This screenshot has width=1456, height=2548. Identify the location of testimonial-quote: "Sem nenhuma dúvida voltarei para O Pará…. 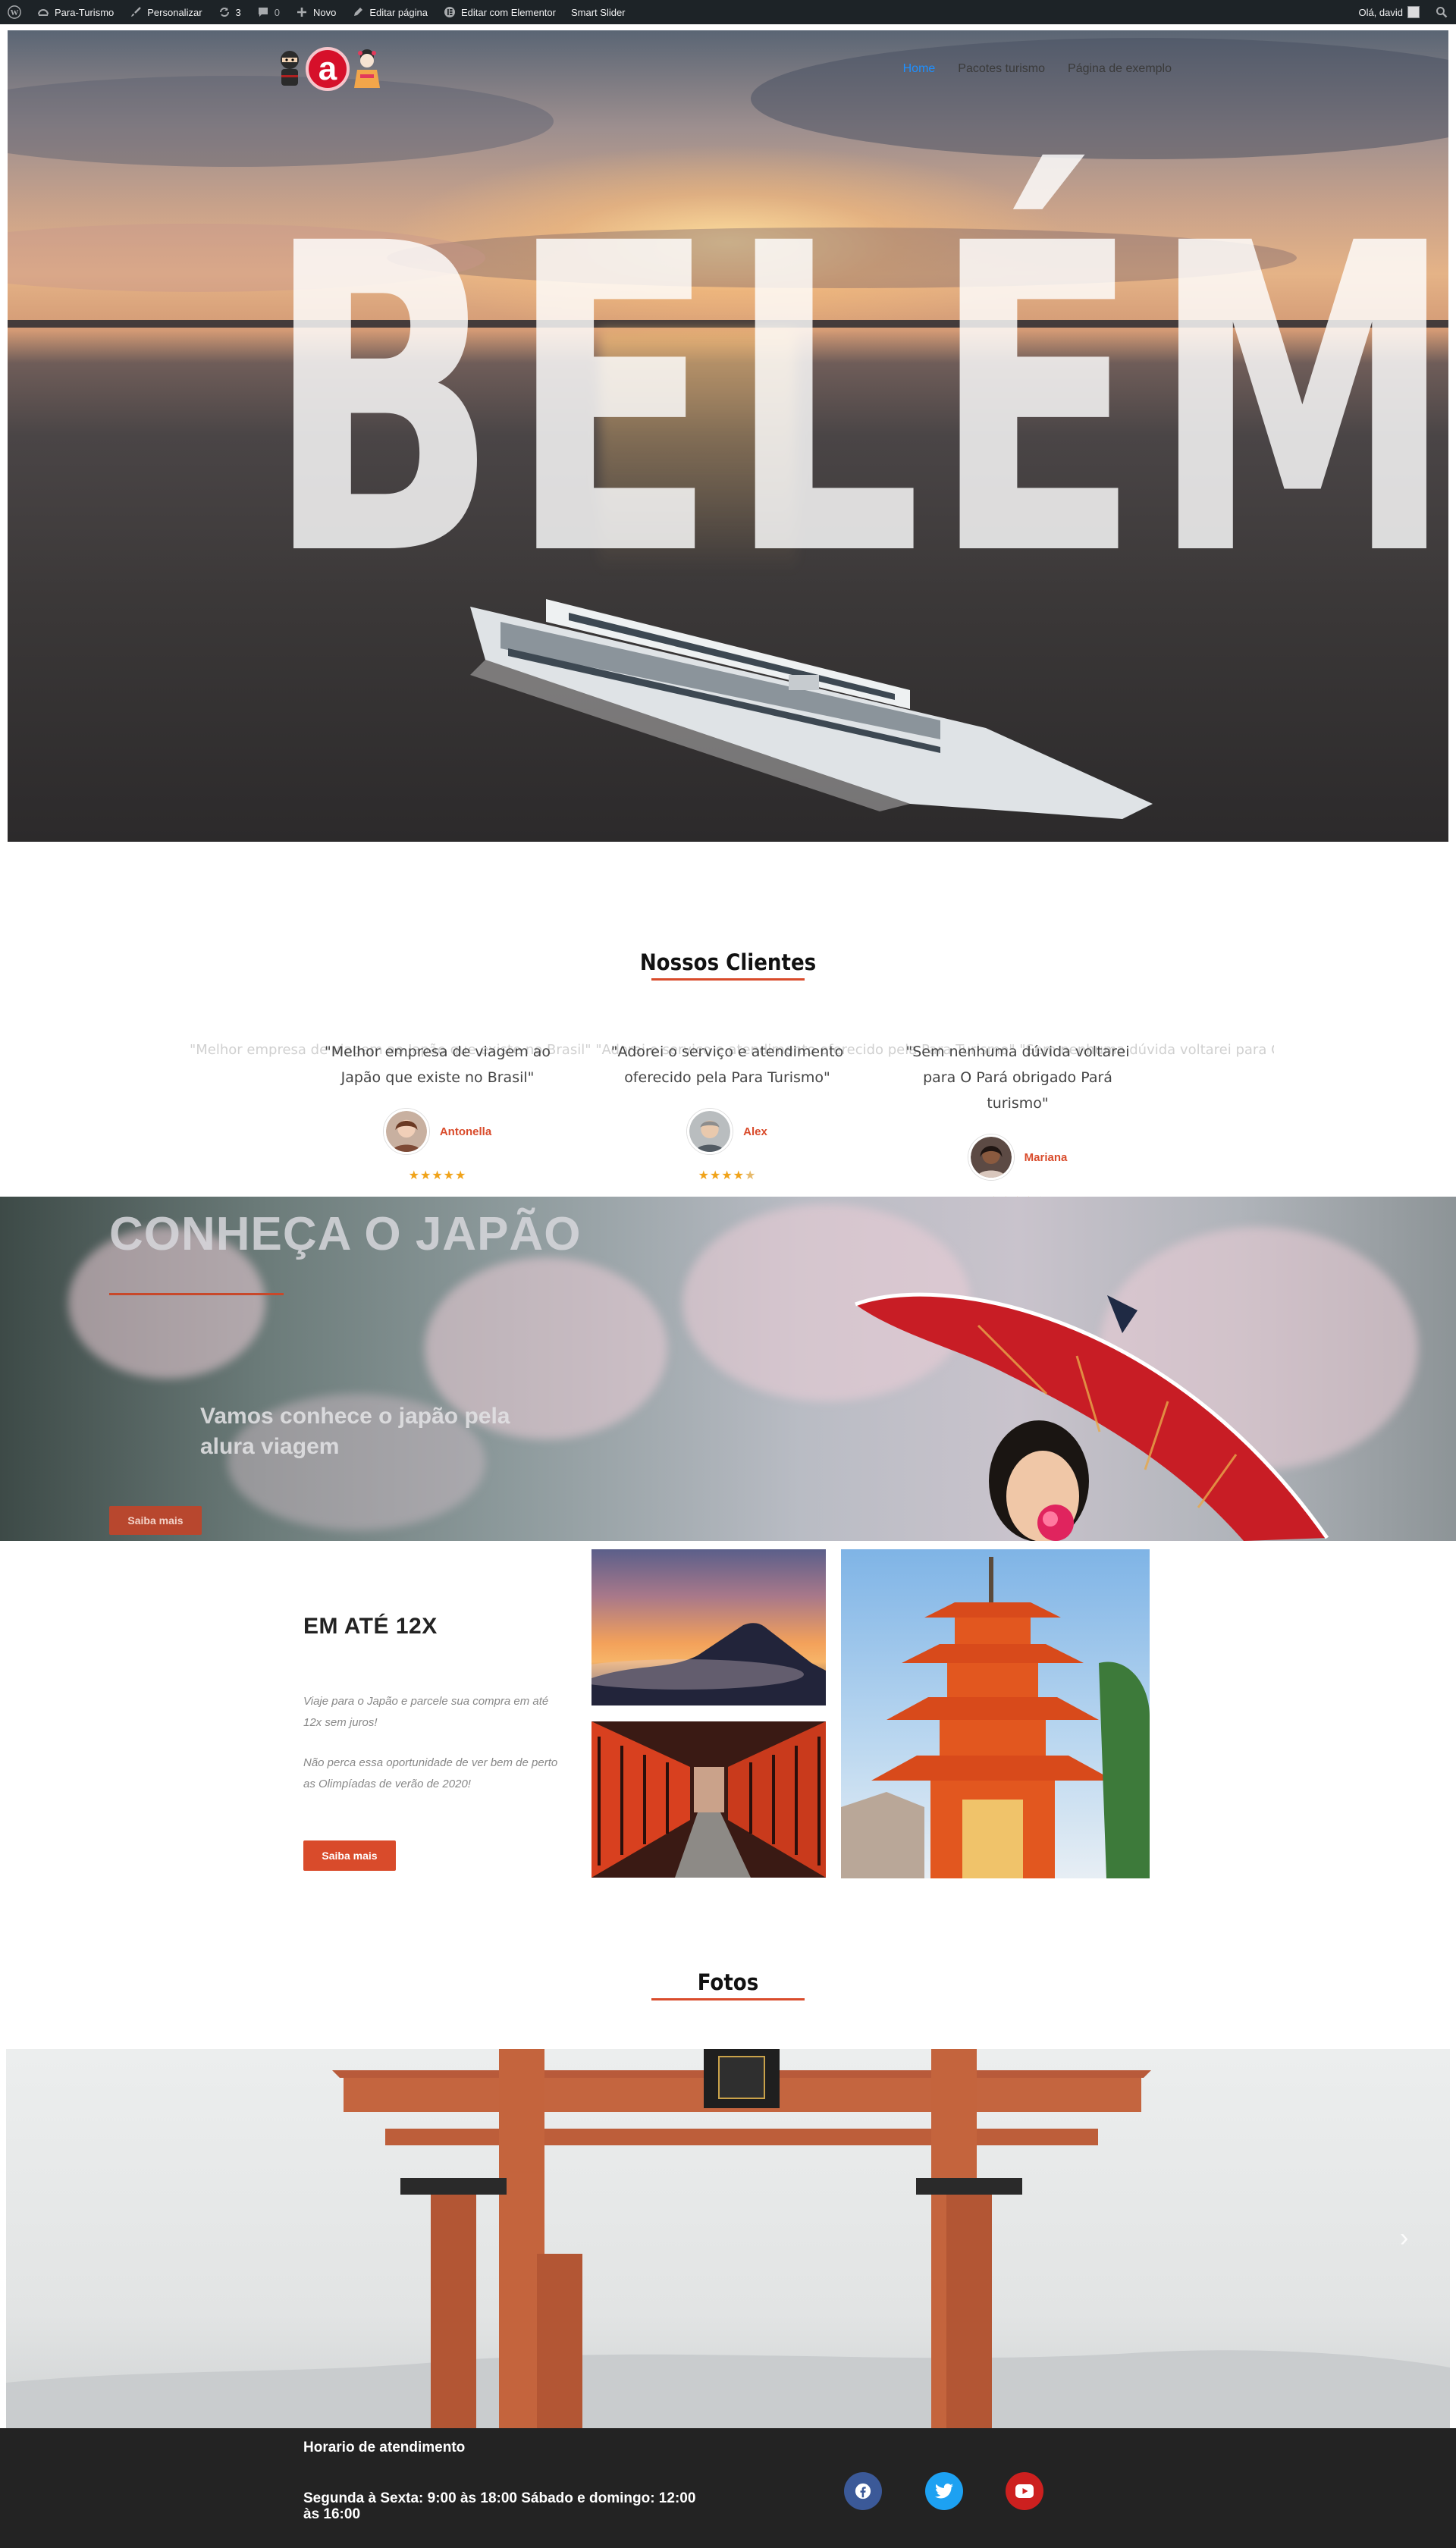
(1017, 1077).